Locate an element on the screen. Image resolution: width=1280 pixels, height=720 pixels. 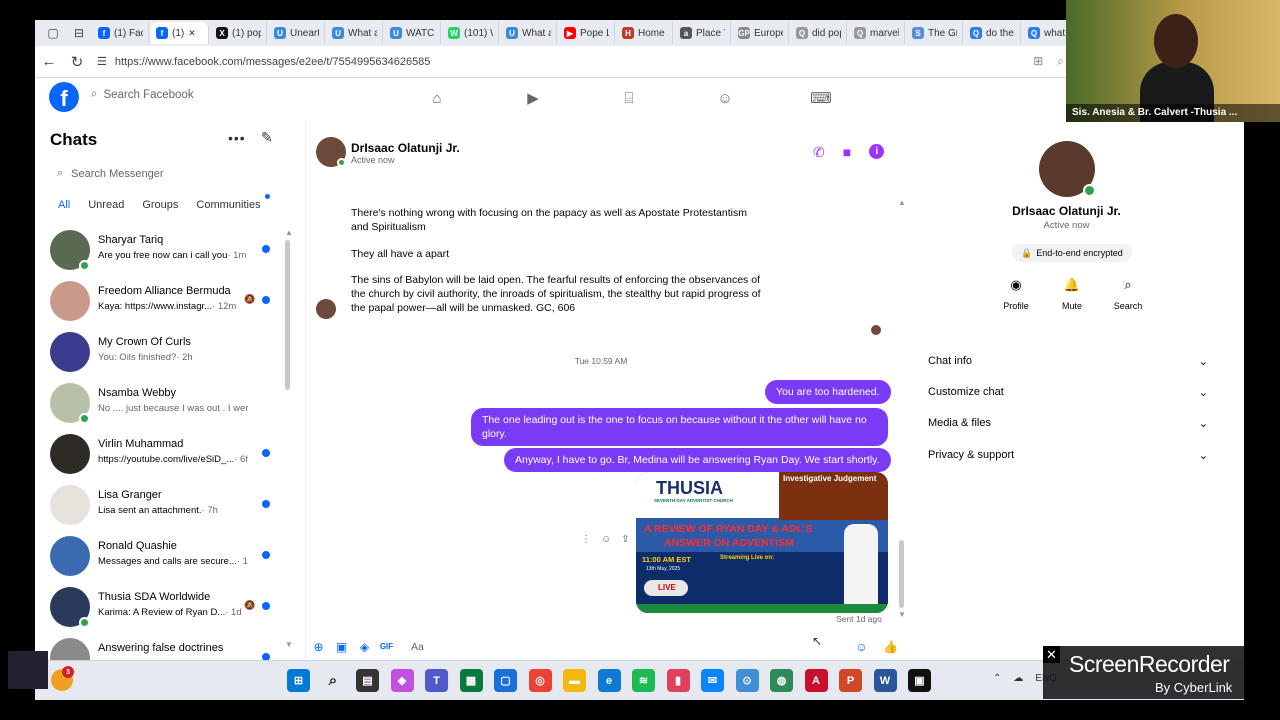
edge-icon: e is located at coordinates (609, 680).